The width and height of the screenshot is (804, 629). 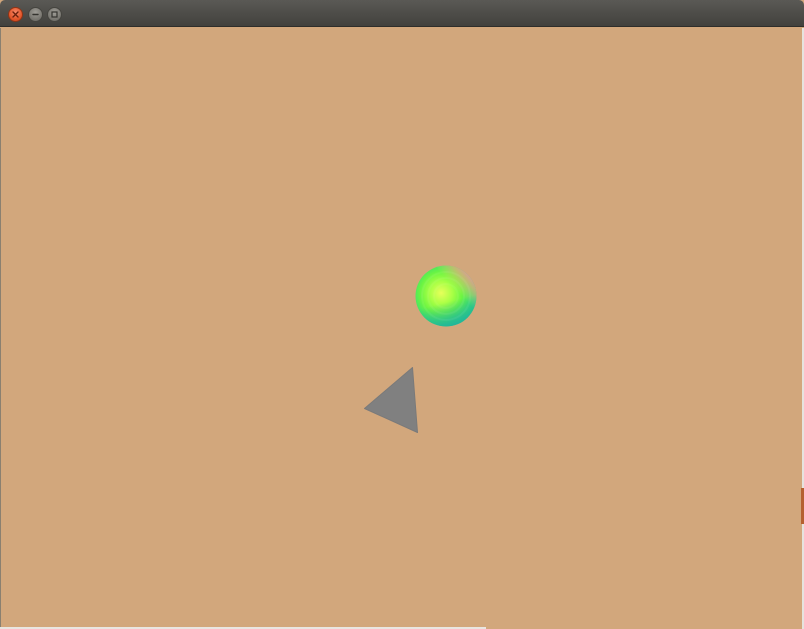 I want to click on gray-triangle, so click(x=391, y=400).